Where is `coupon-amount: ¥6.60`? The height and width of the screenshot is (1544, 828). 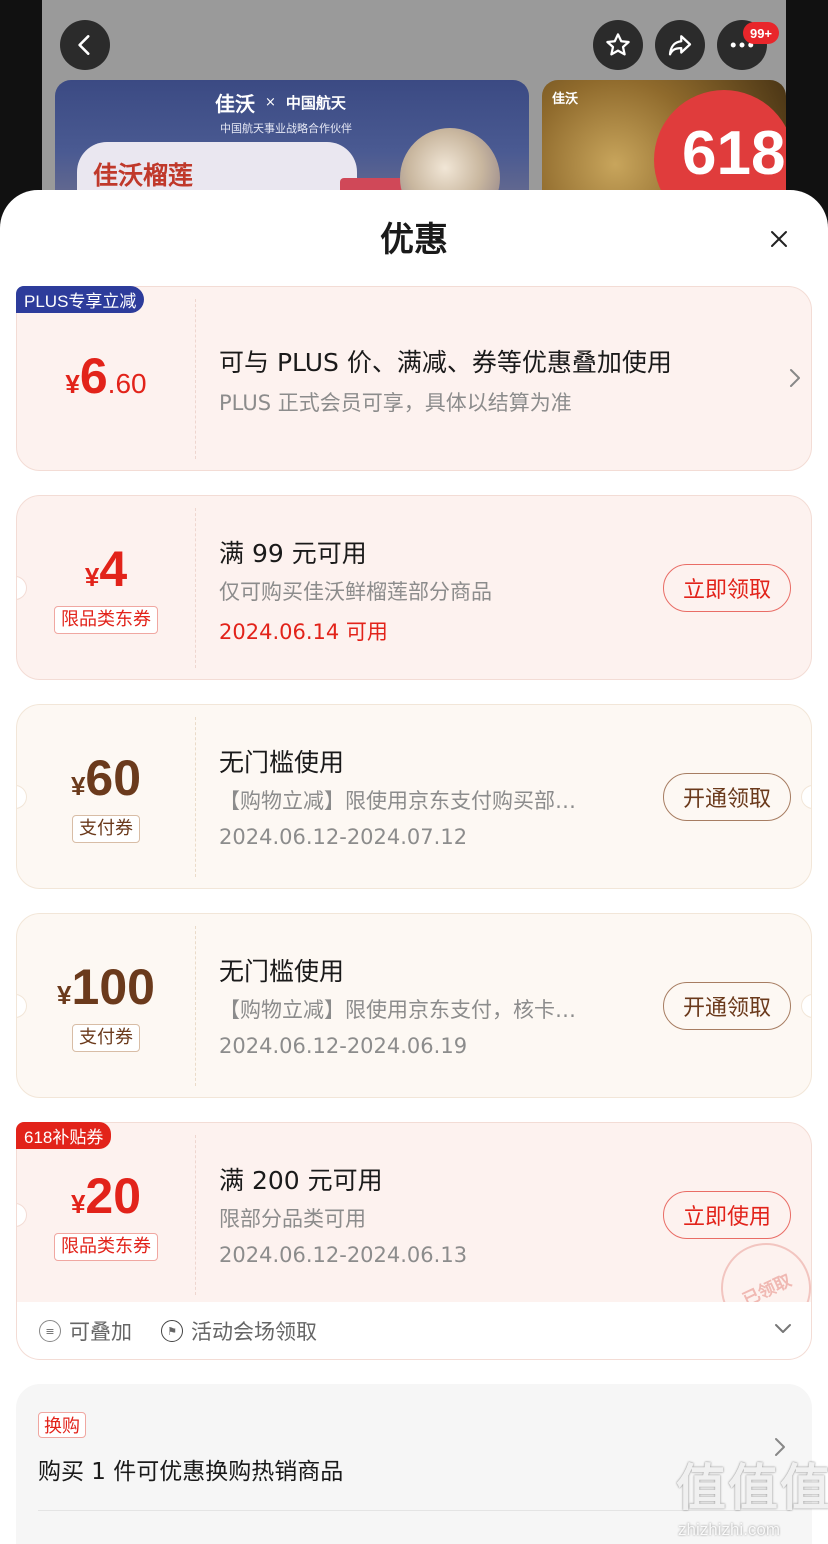
coupon-amount: ¥6.60 is located at coordinates (106, 376).